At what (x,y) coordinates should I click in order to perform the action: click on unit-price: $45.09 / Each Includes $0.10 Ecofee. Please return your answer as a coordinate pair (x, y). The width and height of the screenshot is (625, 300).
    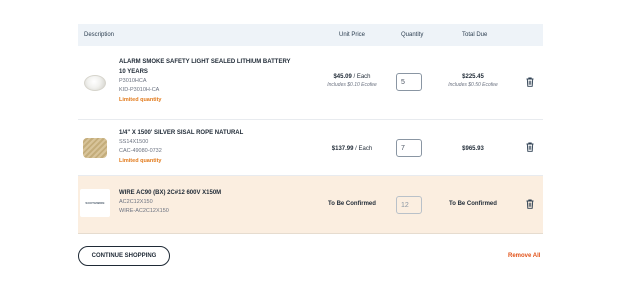
    Looking at the image, I should click on (352, 81).